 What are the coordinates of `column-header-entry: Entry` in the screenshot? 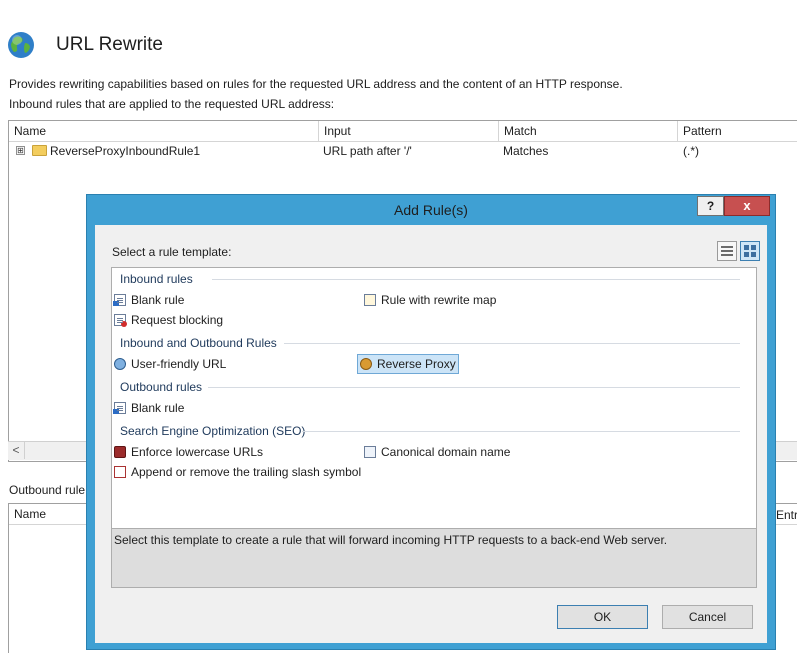 It's located at (786, 515).